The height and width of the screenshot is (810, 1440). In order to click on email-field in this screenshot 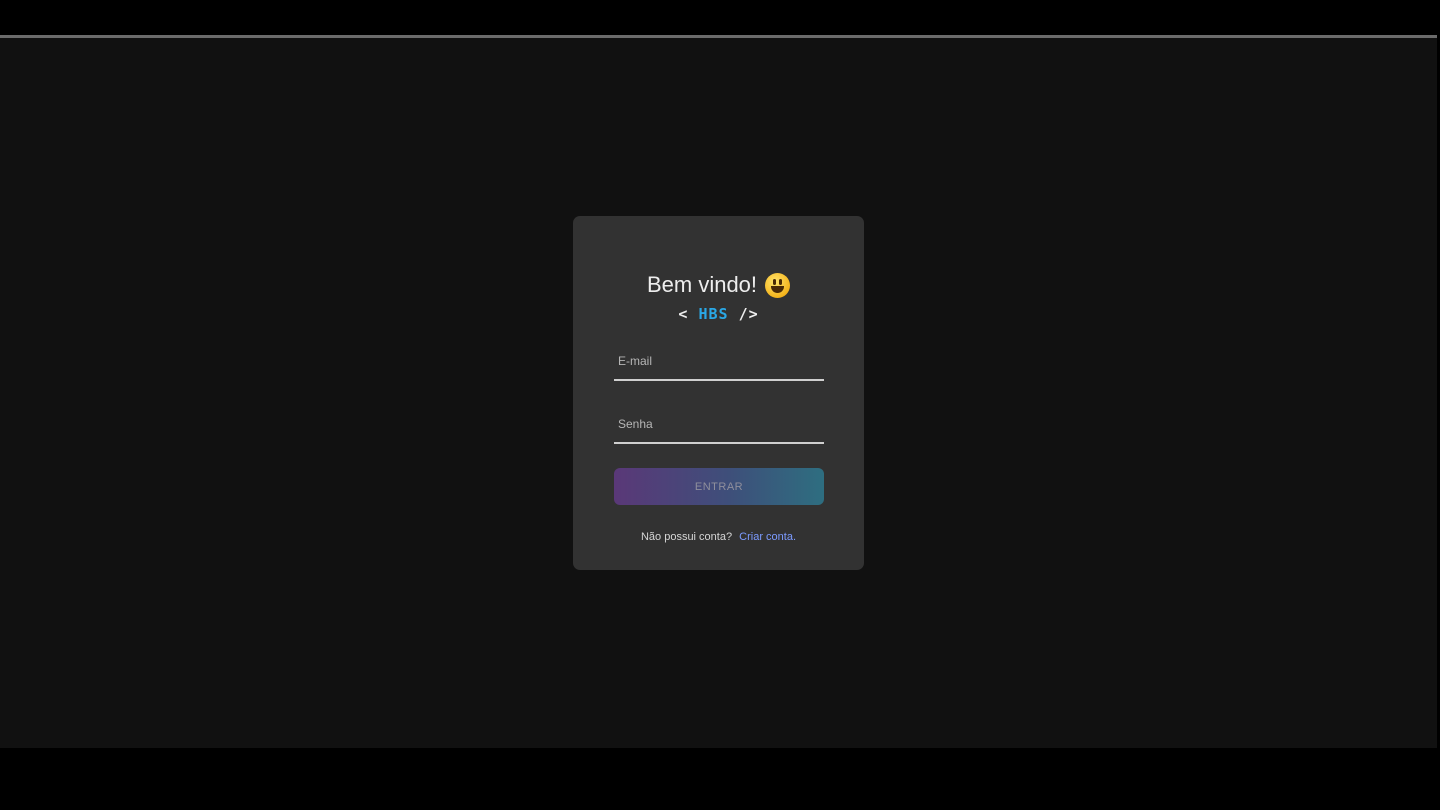, I will do `click(719, 361)`.